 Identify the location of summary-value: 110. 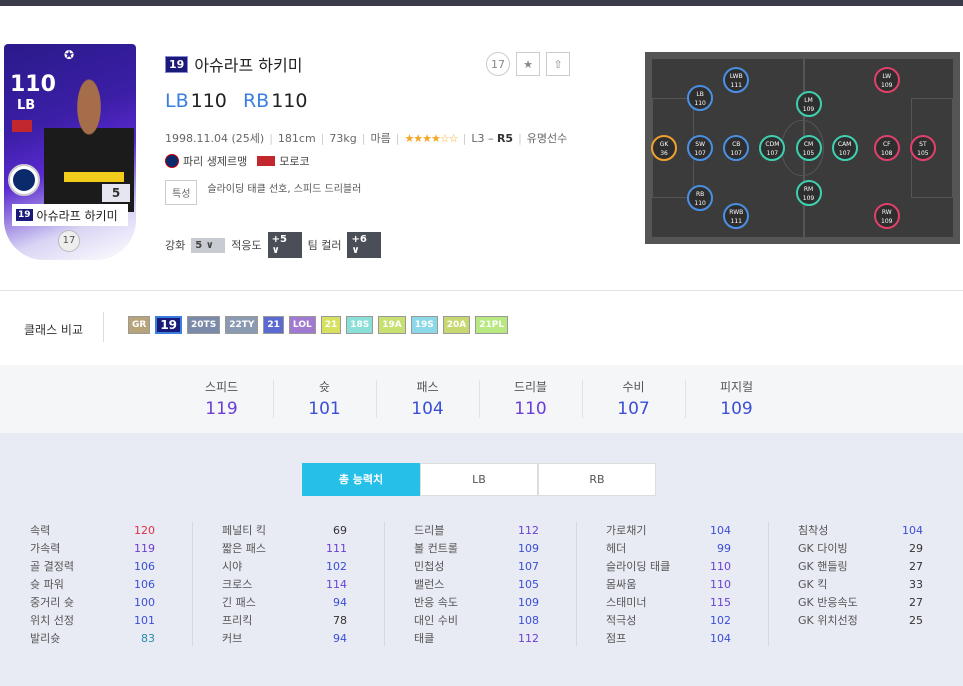
(530, 409).